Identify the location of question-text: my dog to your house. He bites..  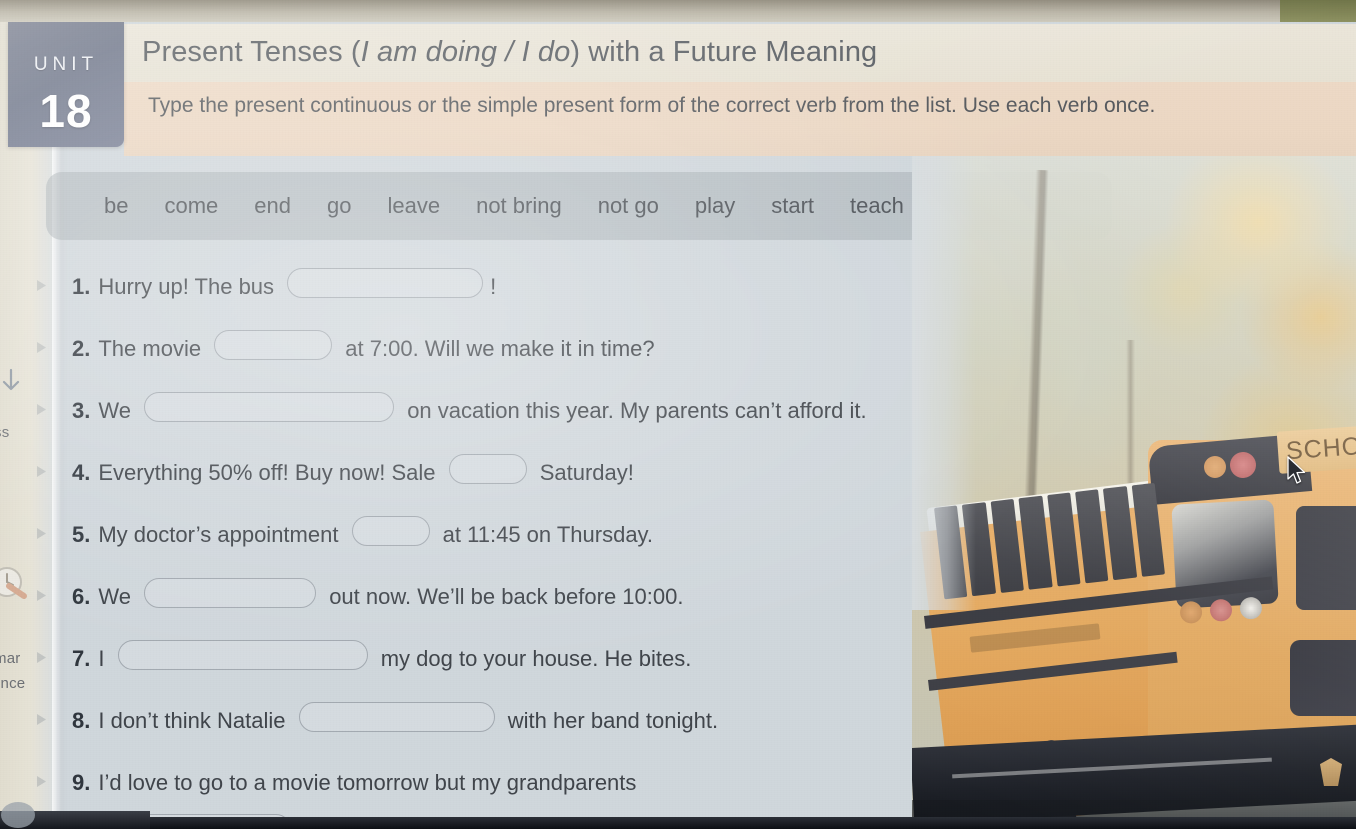
(533, 658).